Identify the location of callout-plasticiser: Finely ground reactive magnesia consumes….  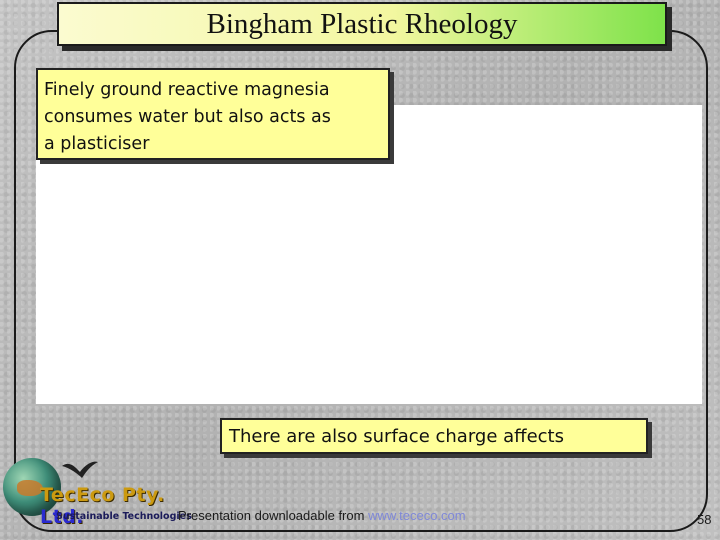
(213, 114).